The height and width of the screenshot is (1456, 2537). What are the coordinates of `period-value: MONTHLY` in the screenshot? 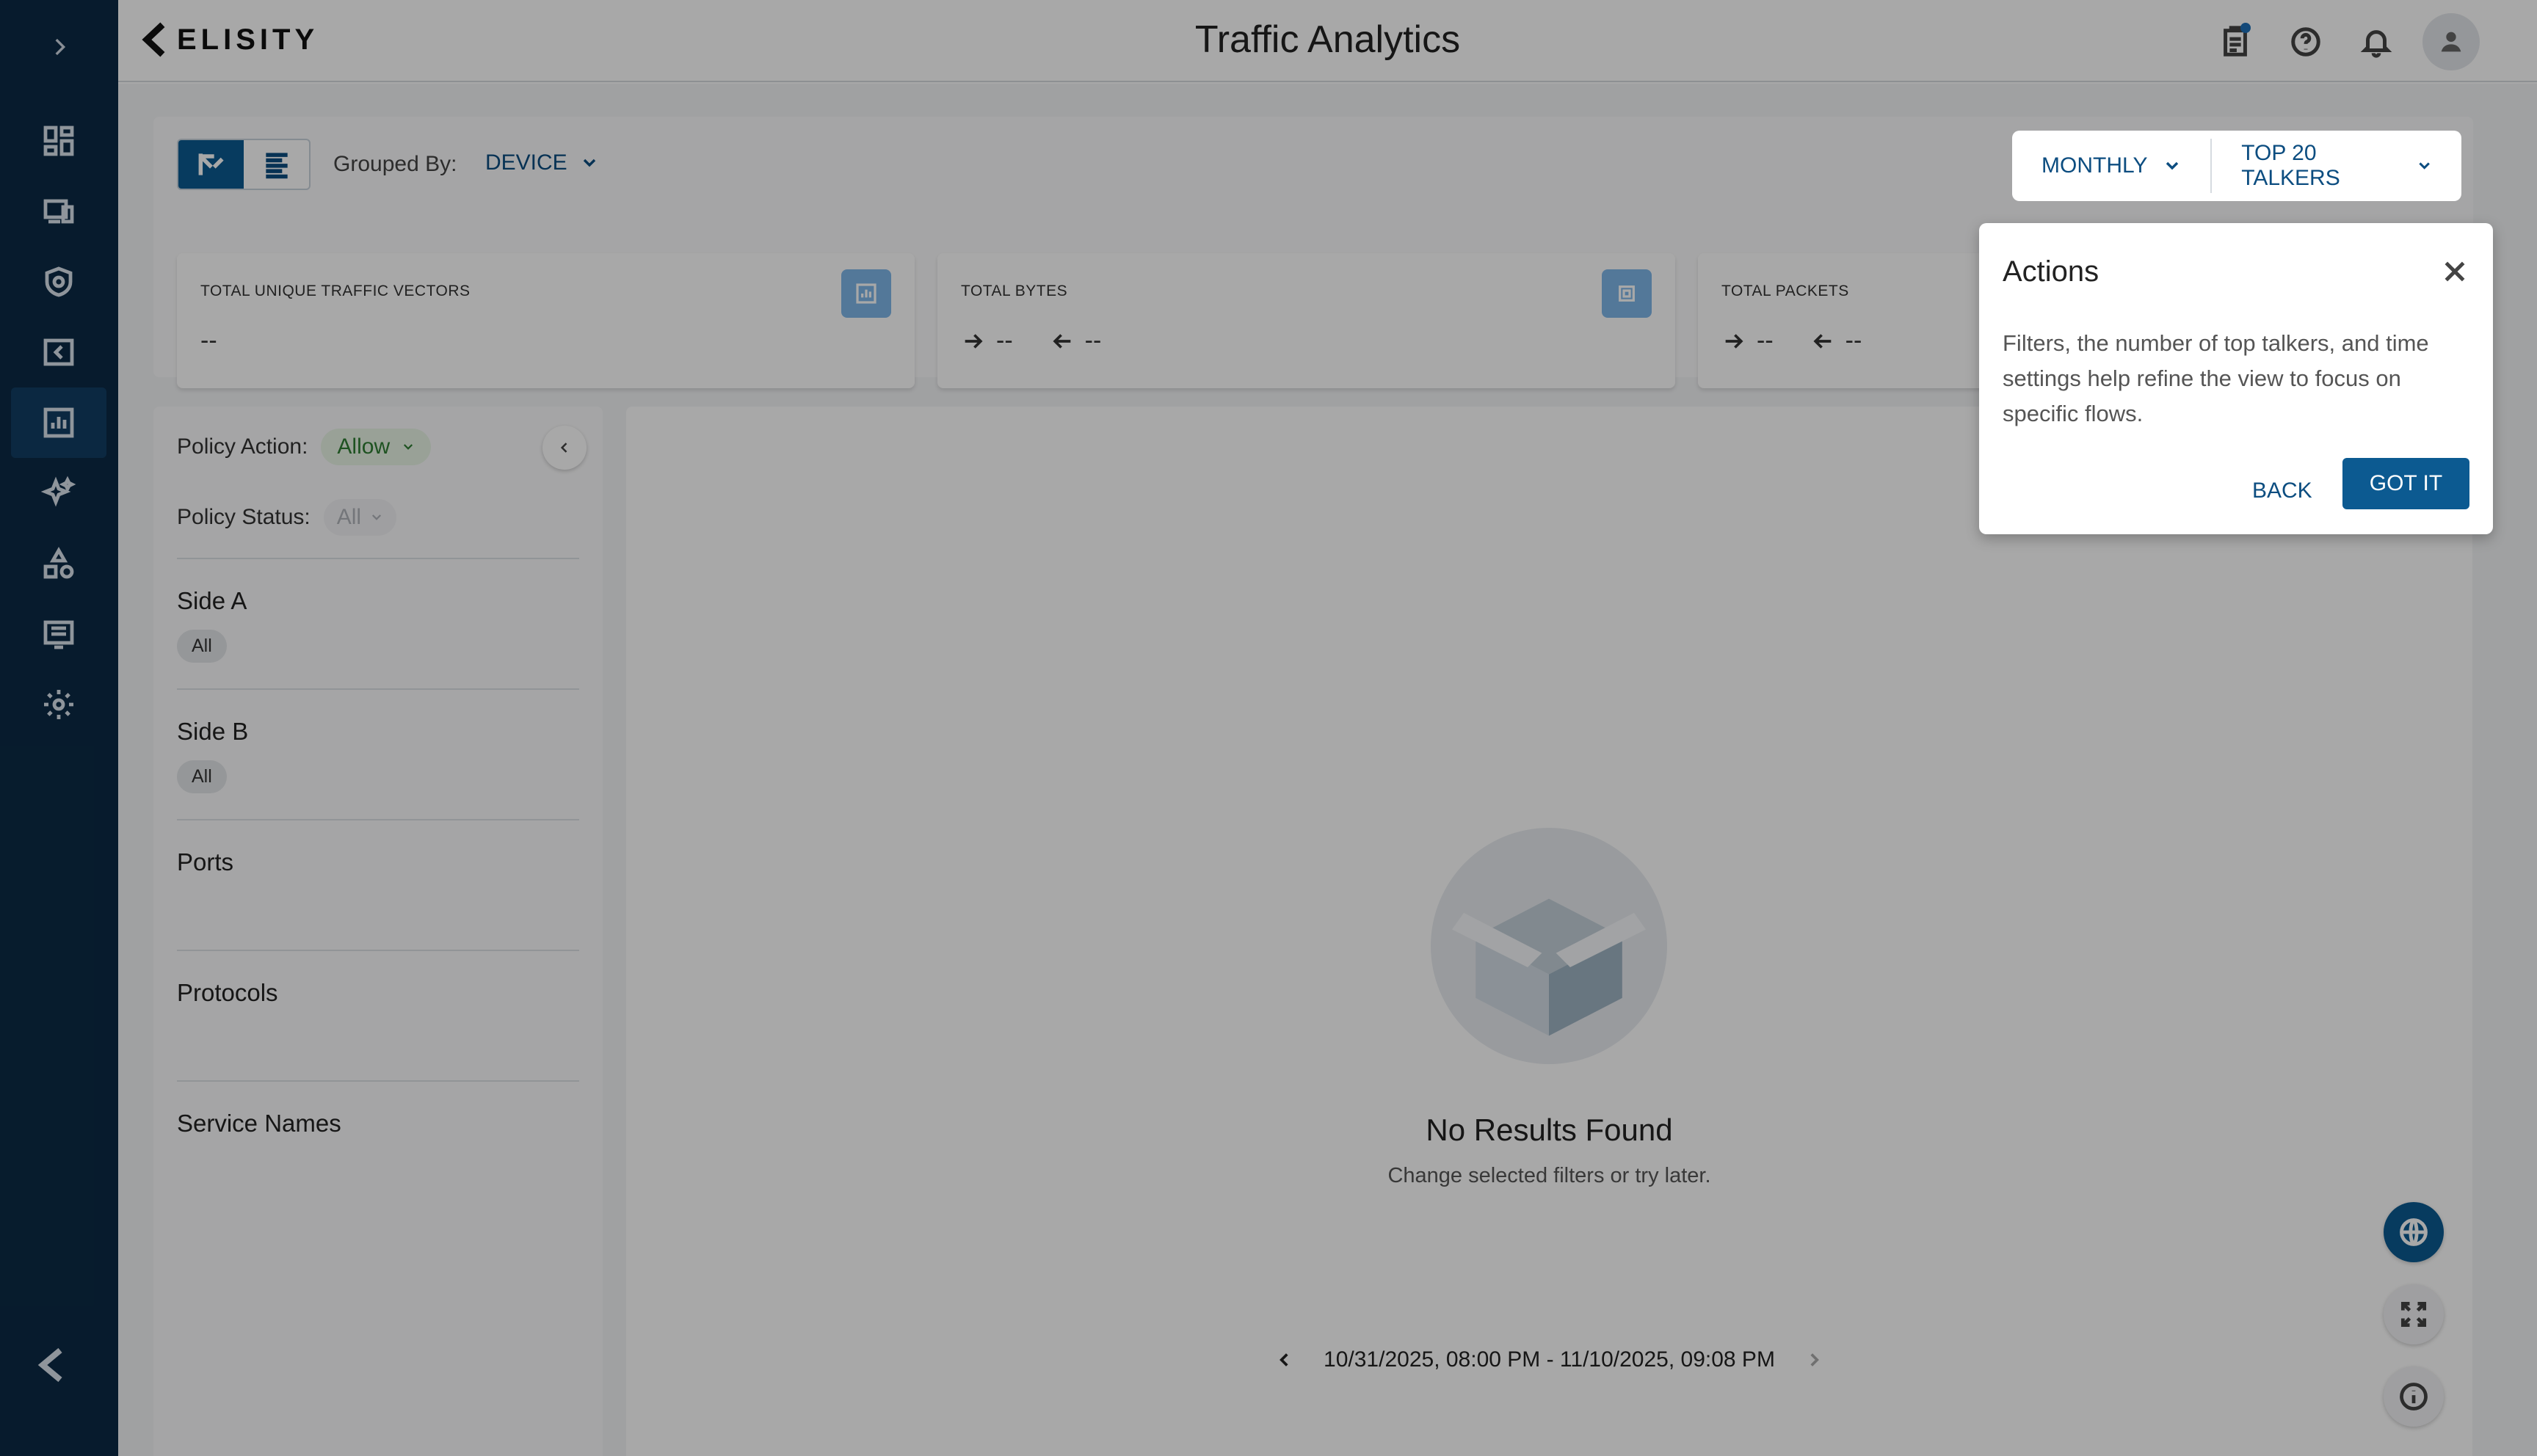 It's located at (2094, 166).